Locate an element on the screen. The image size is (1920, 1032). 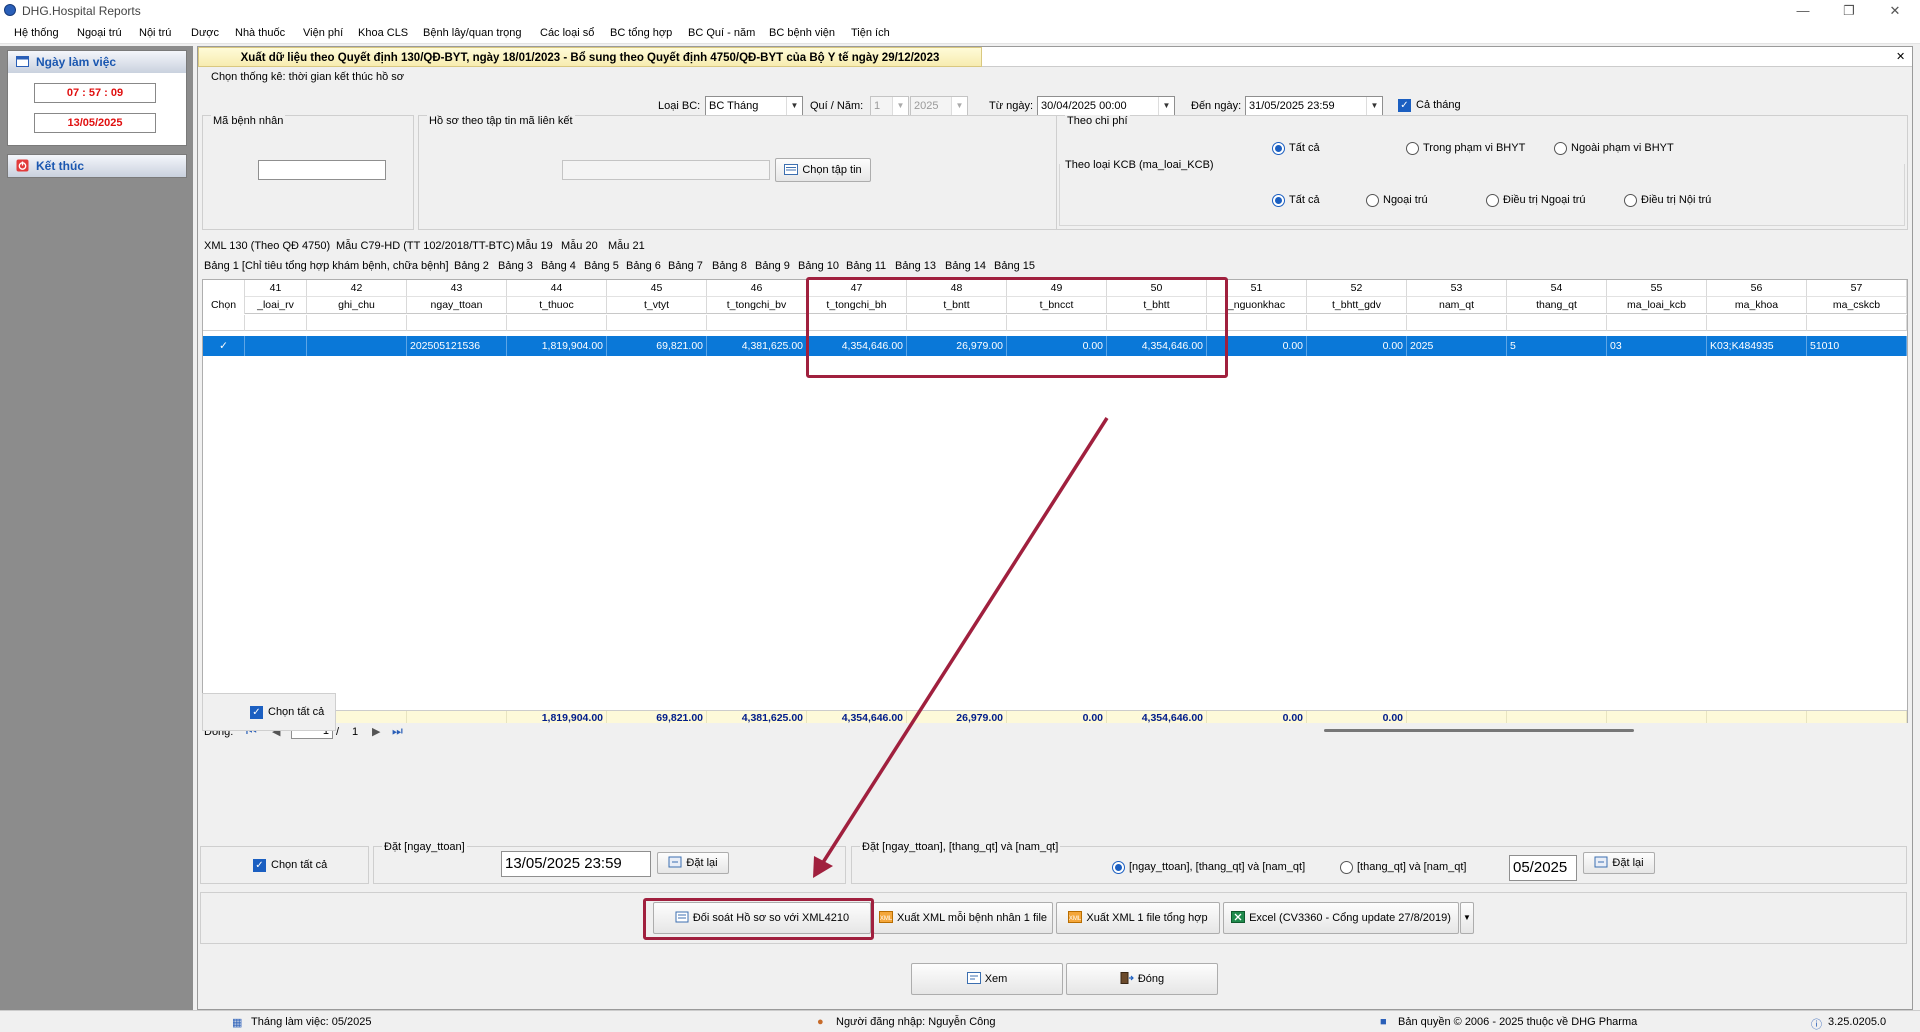
tu-ngay-input: 30/04/2025 00:00 ▼ is located at coordinates (1106, 106).